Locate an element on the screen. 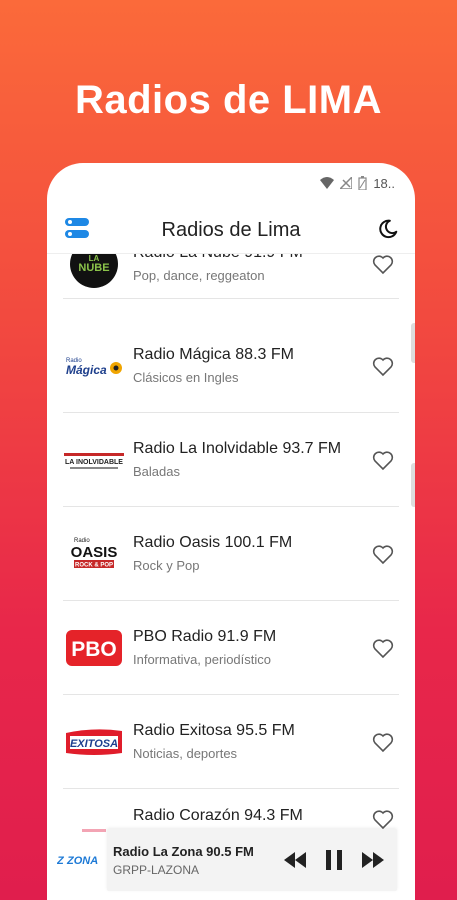  app-bar: Radios de Lima is located at coordinates (231, 231).